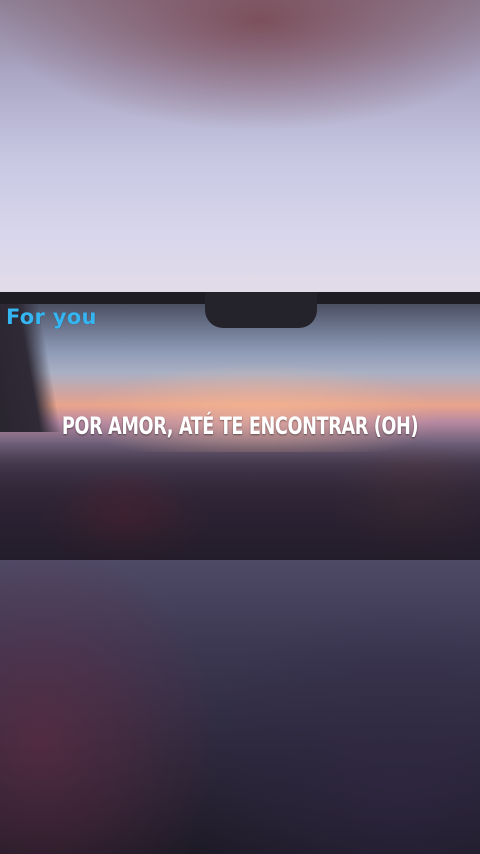 Image resolution: width=480 pixels, height=854 pixels. What do you see at coordinates (51, 317) in the screenshot?
I see `watermark-text: For you` at bounding box center [51, 317].